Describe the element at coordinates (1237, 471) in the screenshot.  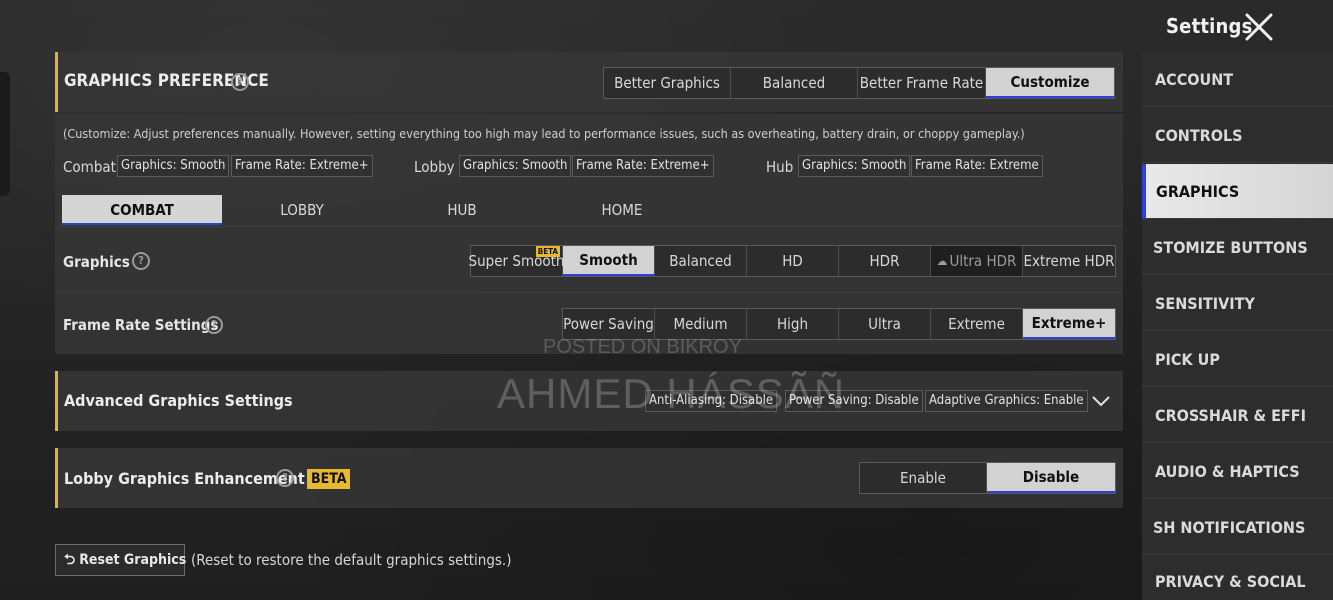
I see `sidebar-item-audio-haptics: AUDIO & HAPTICS` at that location.